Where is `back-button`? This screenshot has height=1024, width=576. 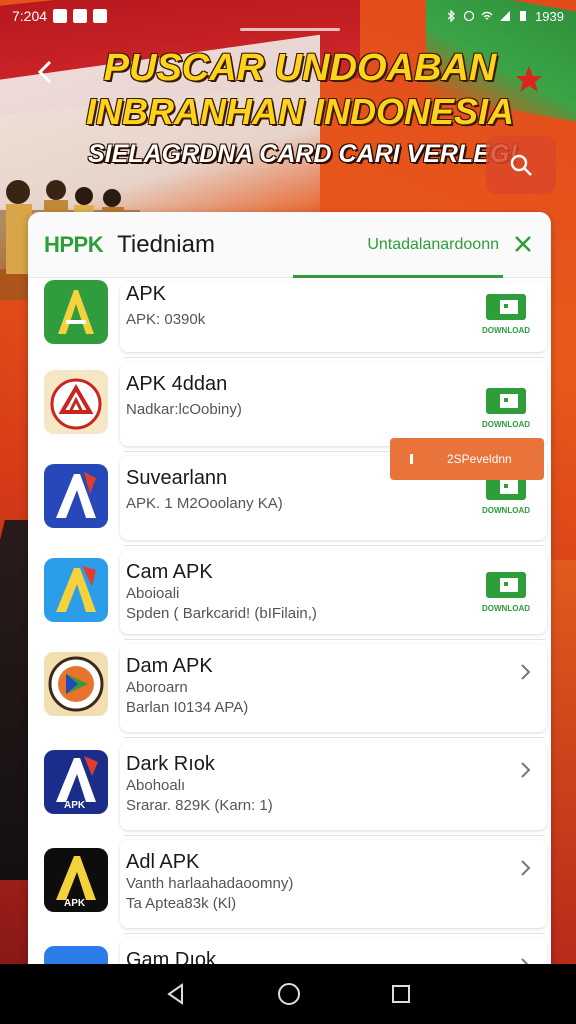 back-button is located at coordinates (46, 72).